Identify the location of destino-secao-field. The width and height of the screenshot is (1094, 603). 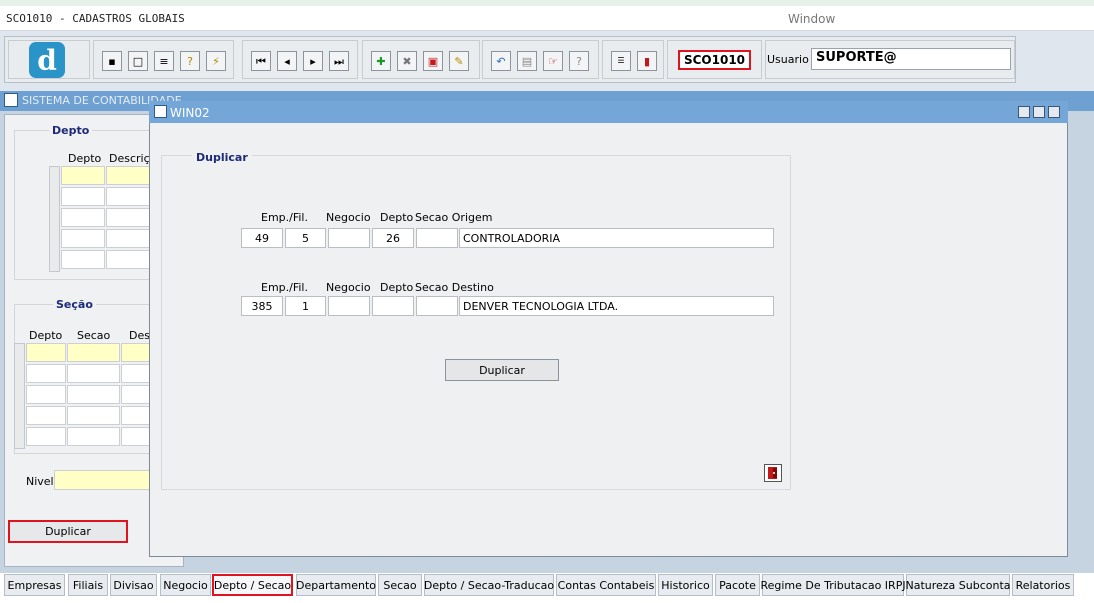
(437, 306).